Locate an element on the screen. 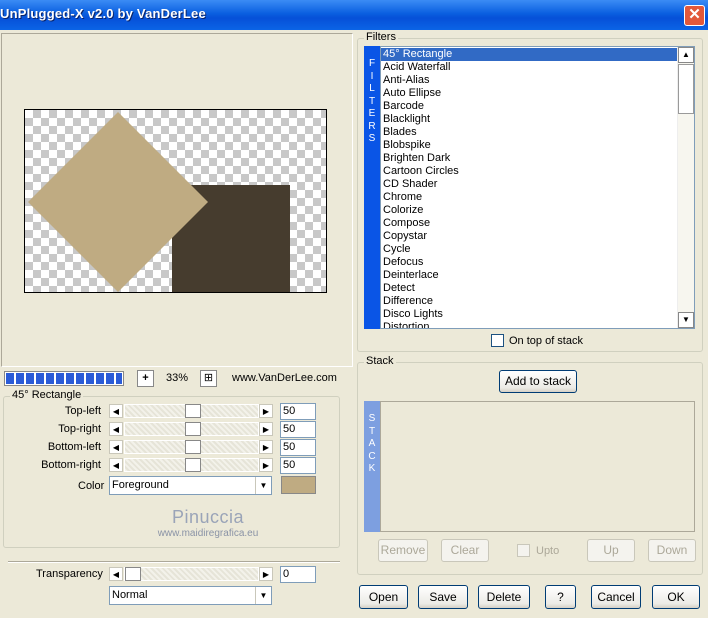  on-top-checkbox is located at coordinates (497, 340).